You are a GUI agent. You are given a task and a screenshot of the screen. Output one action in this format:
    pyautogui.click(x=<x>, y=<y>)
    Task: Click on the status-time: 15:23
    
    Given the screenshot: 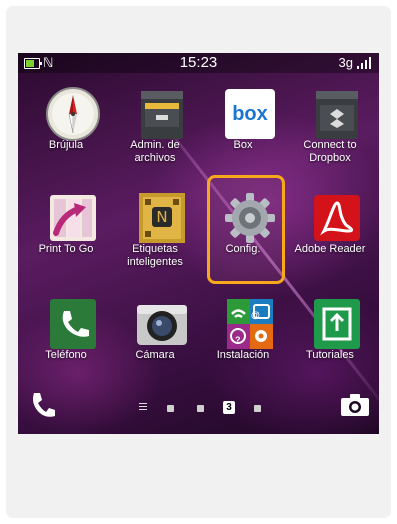 What is the action you would take?
    pyautogui.click(x=198, y=62)
    